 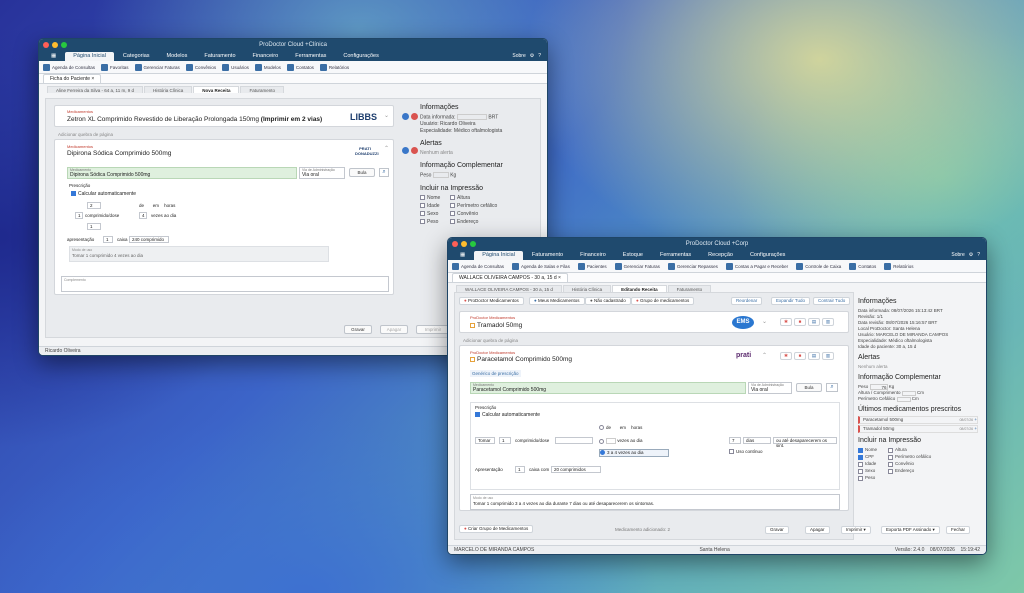 I want to click on recent-medication: Tramadol 50mg 08/07/26 +, so click(x=918, y=429).